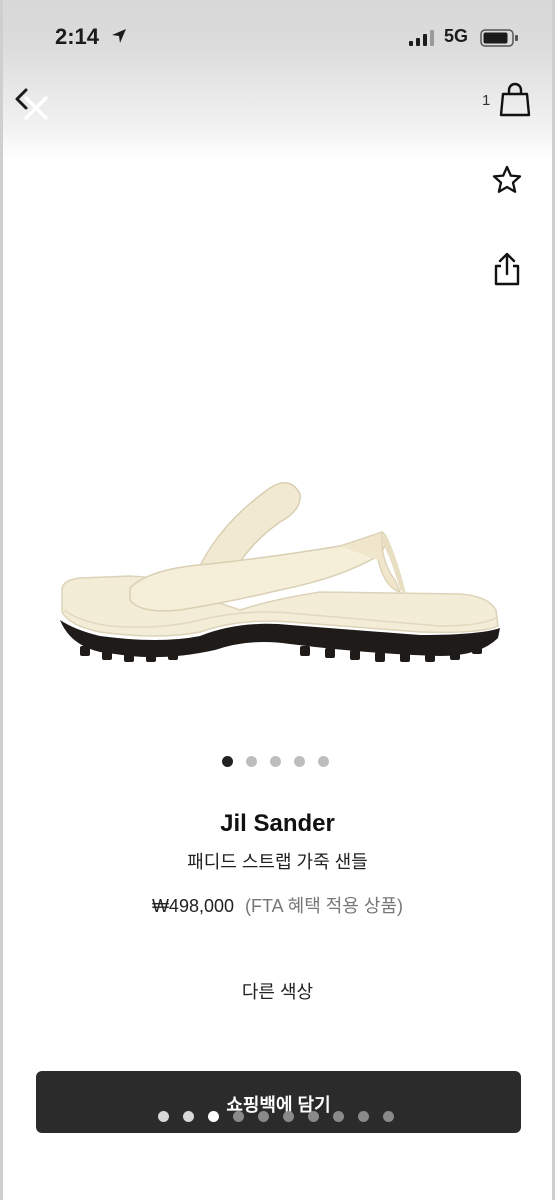  What do you see at coordinates (34, 104) in the screenshot?
I see `close-back-icon` at bounding box center [34, 104].